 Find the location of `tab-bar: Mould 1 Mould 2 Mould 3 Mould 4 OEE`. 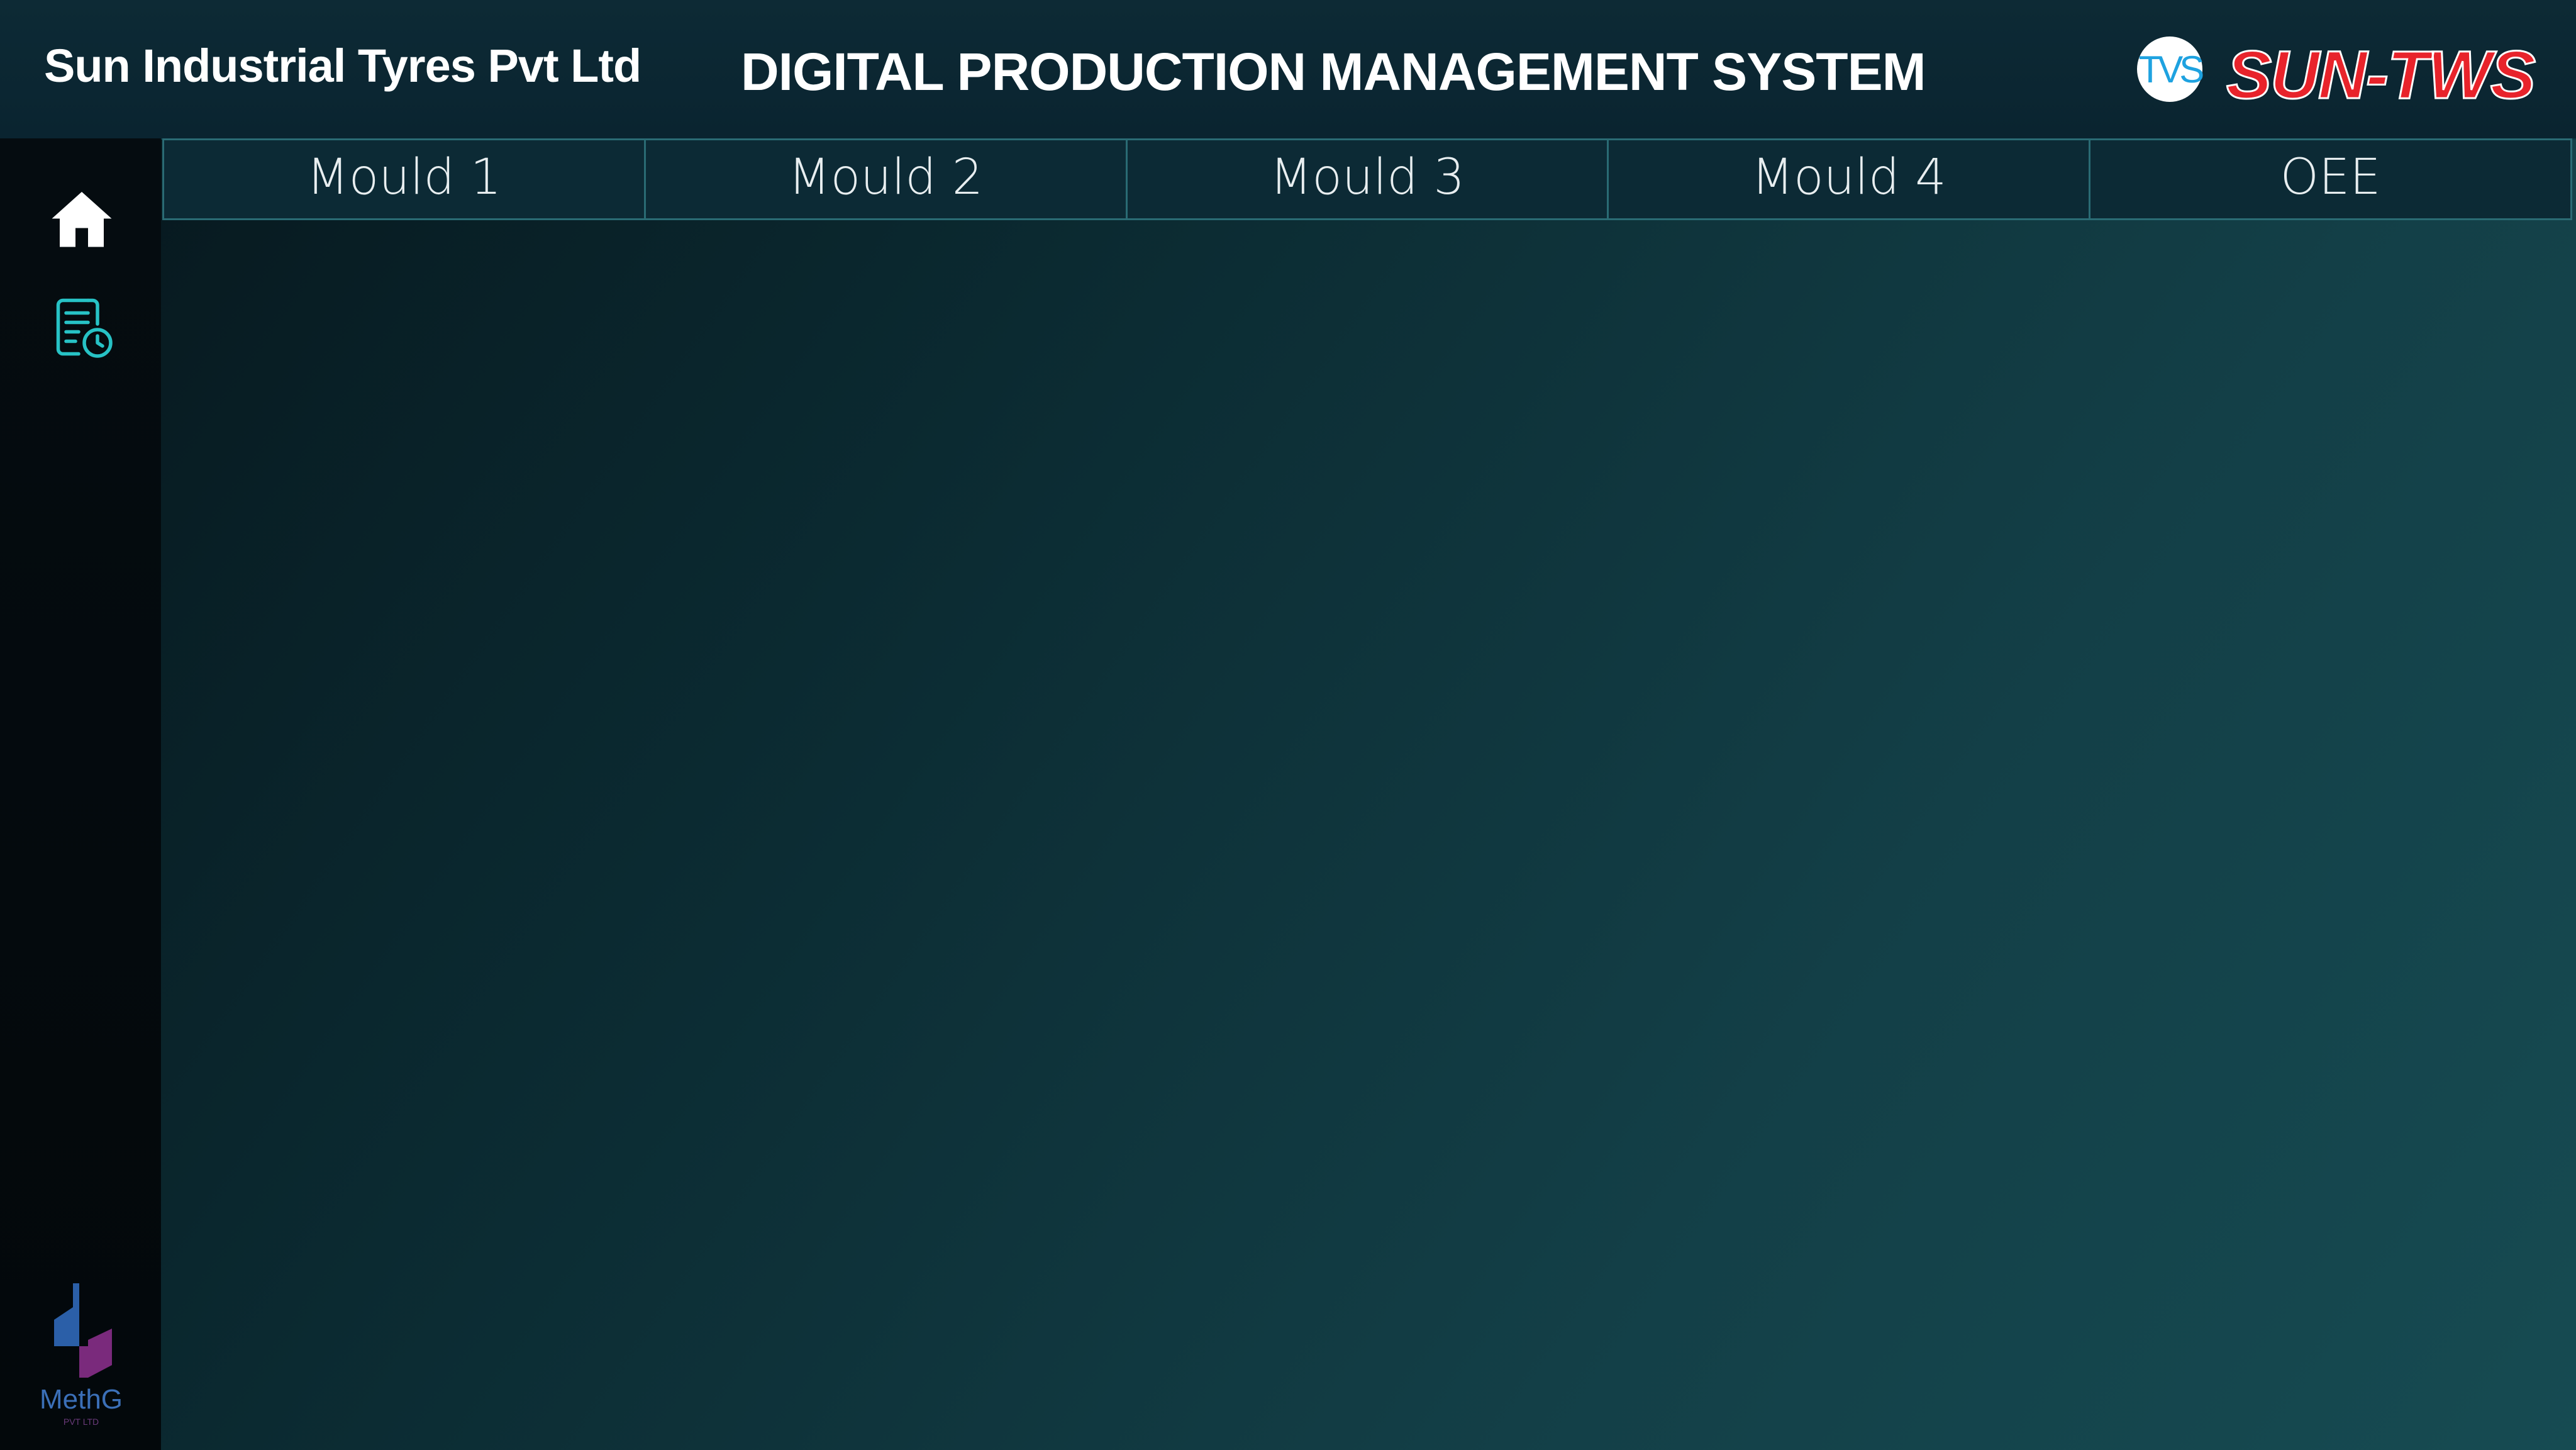

tab-bar: Mould 1 Mould 2 Mould 3 Mould 4 OEE is located at coordinates (1367, 179).